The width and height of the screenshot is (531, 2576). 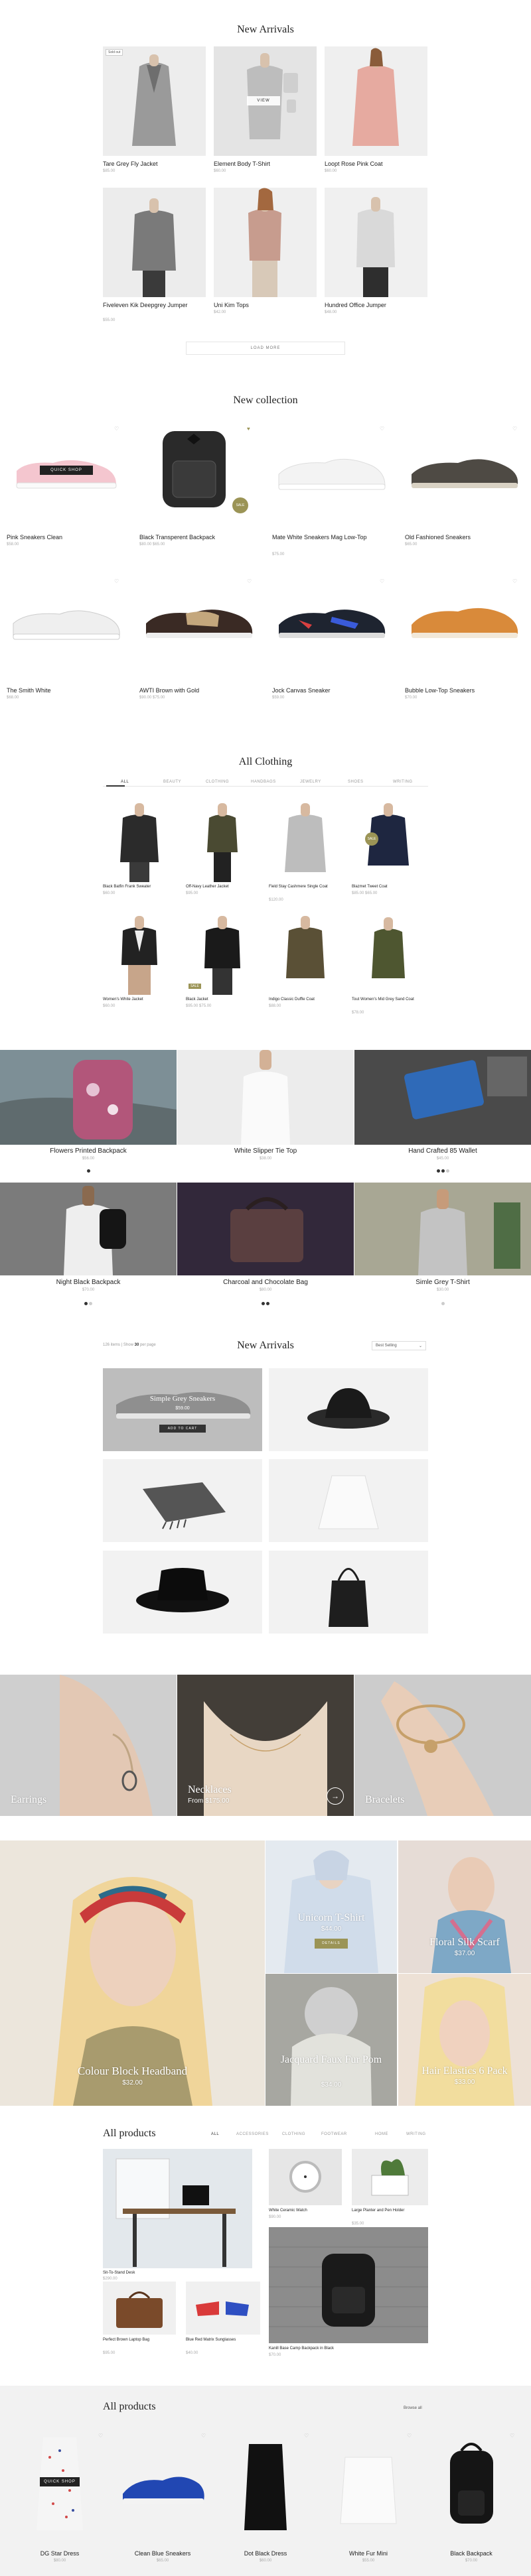 What do you see at coordinates (442, 1151) in the screenshot?
I see `lookbook-name: Hand Crafted 85 Wallet` at bounding box center [442, 1151].